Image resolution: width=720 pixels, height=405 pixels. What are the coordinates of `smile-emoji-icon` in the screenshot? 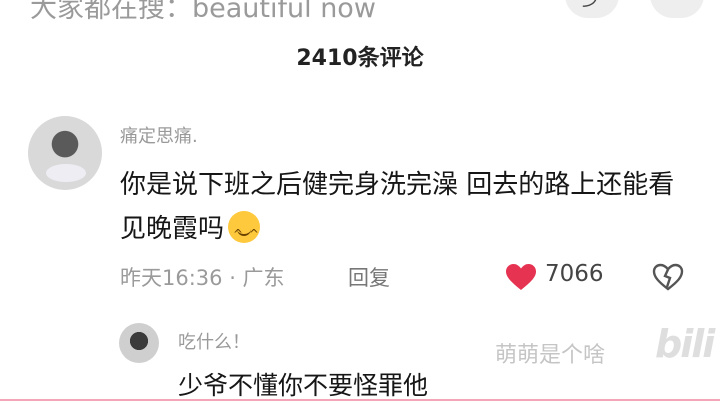 It's located at (244, 233).